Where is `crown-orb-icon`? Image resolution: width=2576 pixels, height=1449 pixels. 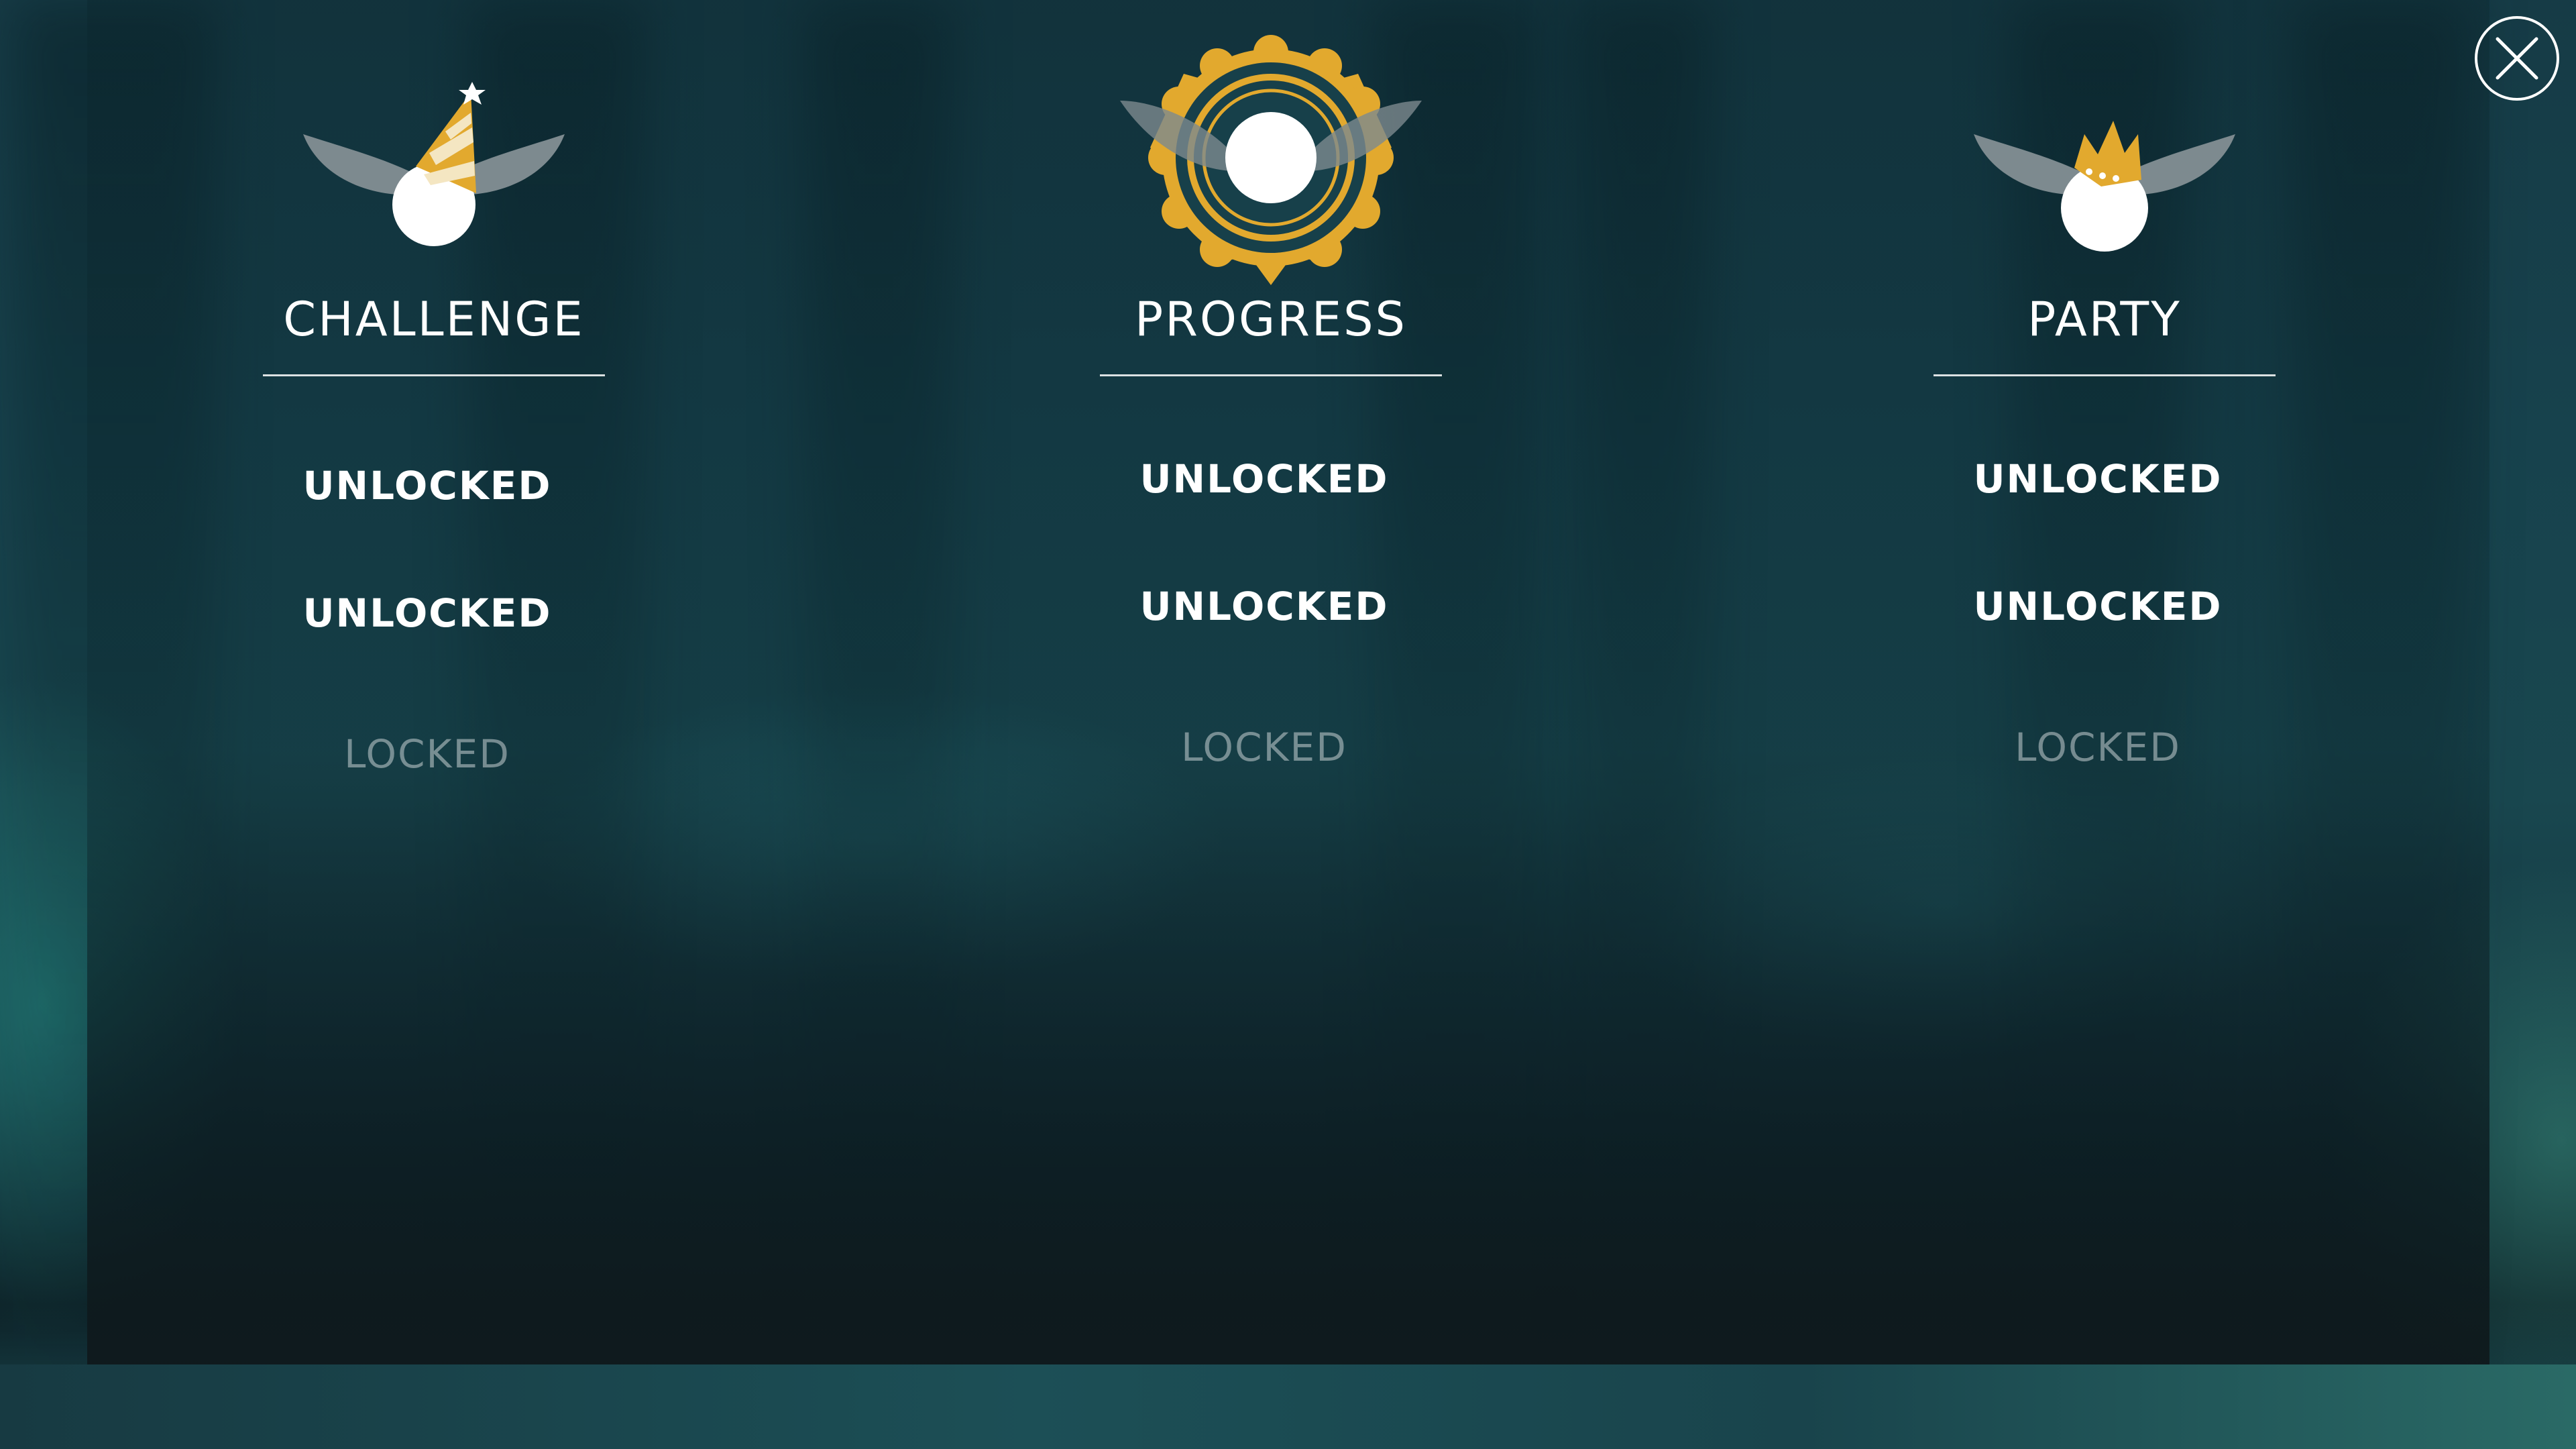
crown-orb-icon is located at coordinates (2105, 168).